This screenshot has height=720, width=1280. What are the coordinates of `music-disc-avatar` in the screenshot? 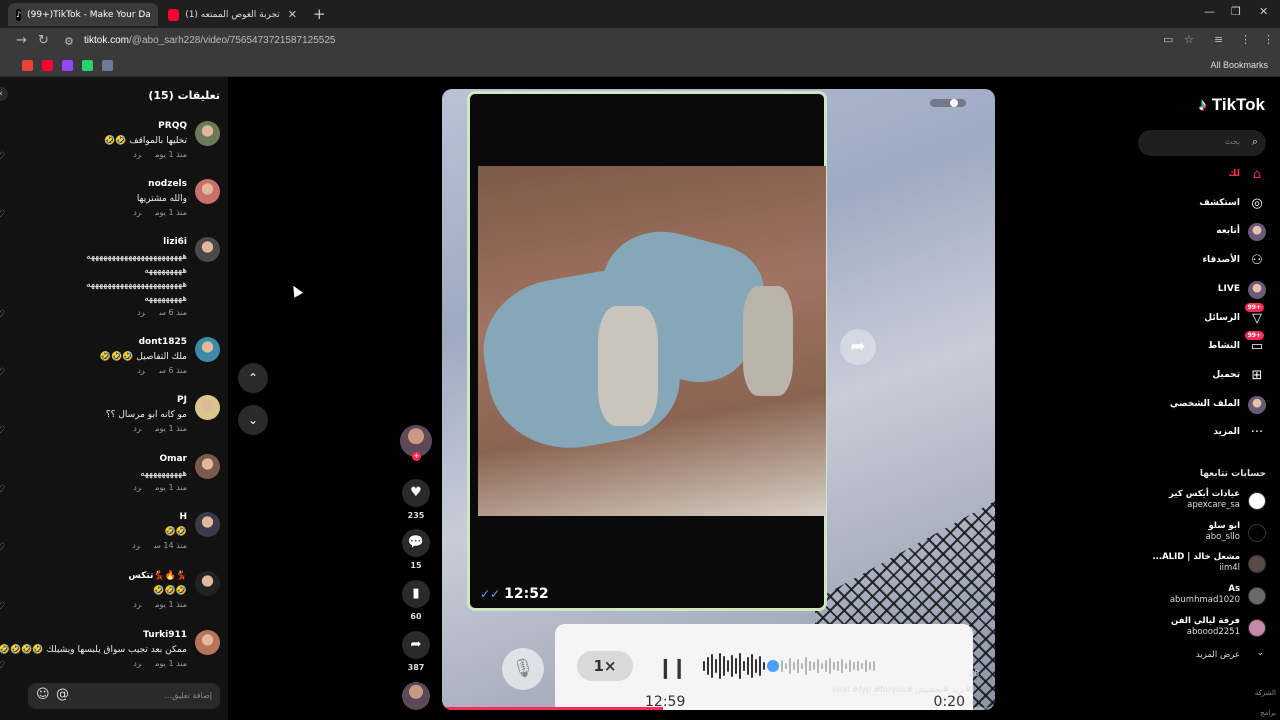 It's located at (416, 696).